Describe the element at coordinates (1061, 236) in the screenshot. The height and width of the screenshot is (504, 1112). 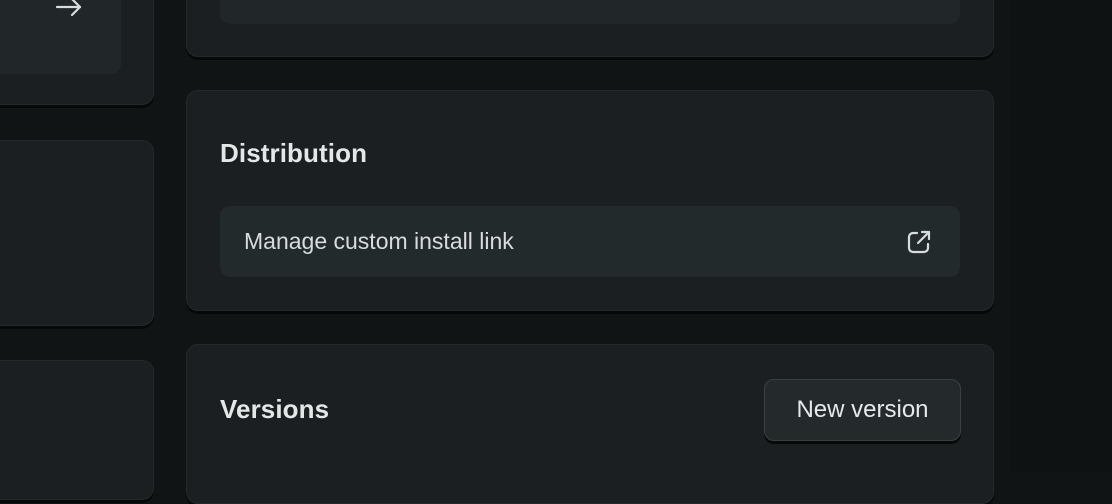
I see `page-gutter` at that location.